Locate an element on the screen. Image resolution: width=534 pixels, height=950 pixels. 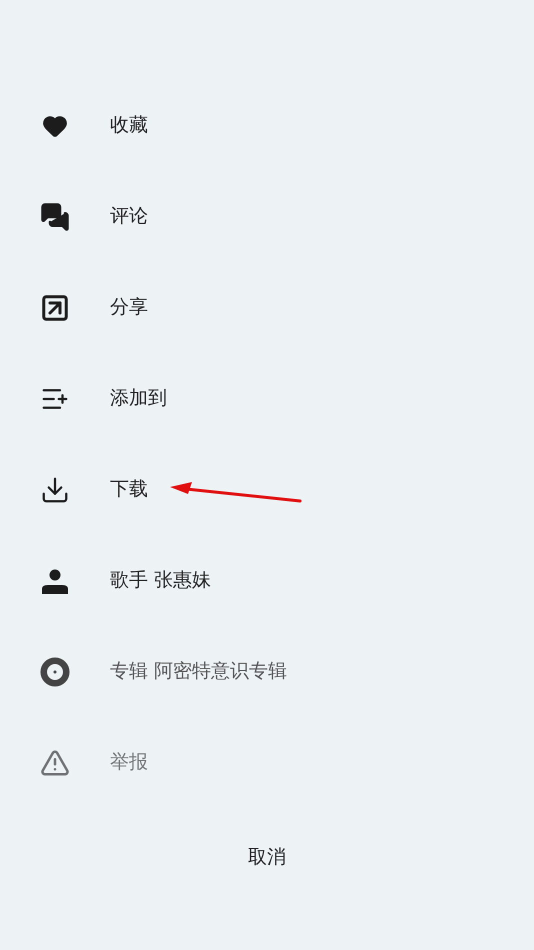
warning-icon is located at coordinates (55, 763).